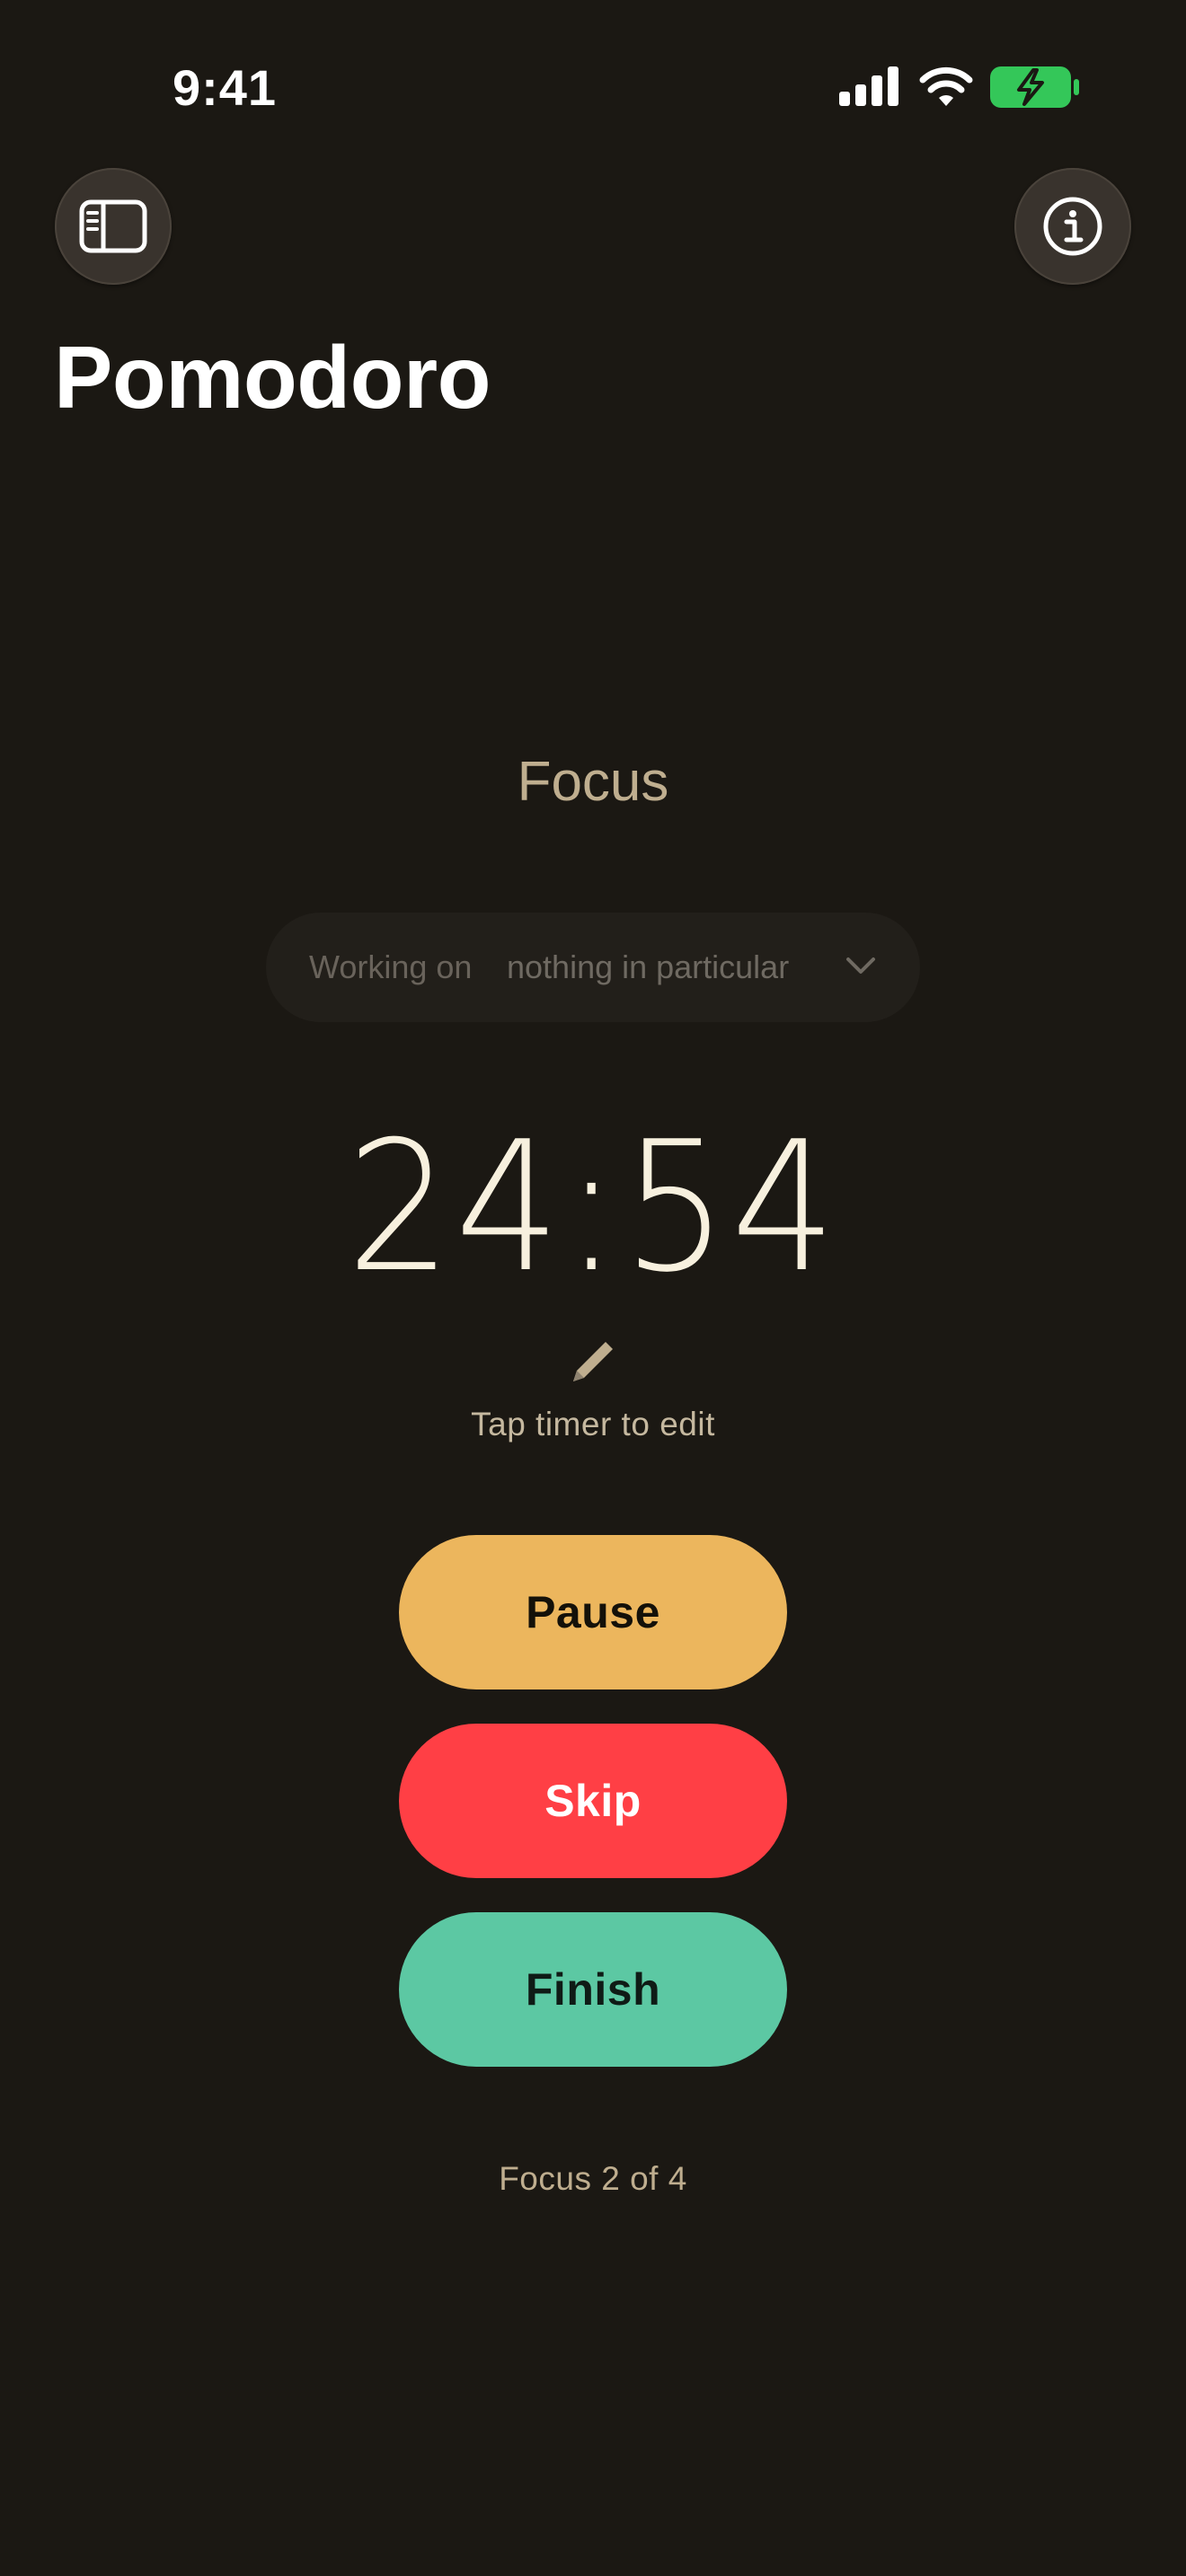 The width and height of the screenshot is (1186, 2576). I want to click on pencil-icon, so click(593, 1361).